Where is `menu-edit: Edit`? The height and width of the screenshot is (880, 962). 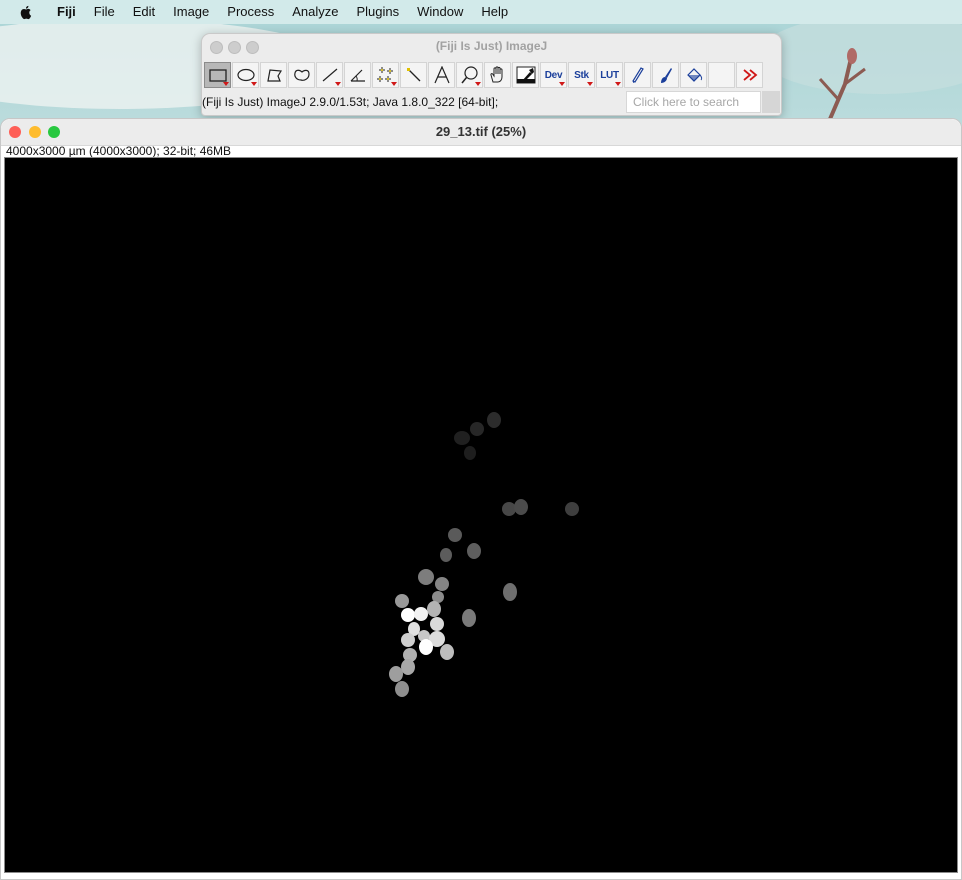
menu-edit: Edit is located at coordinates (144, 12).